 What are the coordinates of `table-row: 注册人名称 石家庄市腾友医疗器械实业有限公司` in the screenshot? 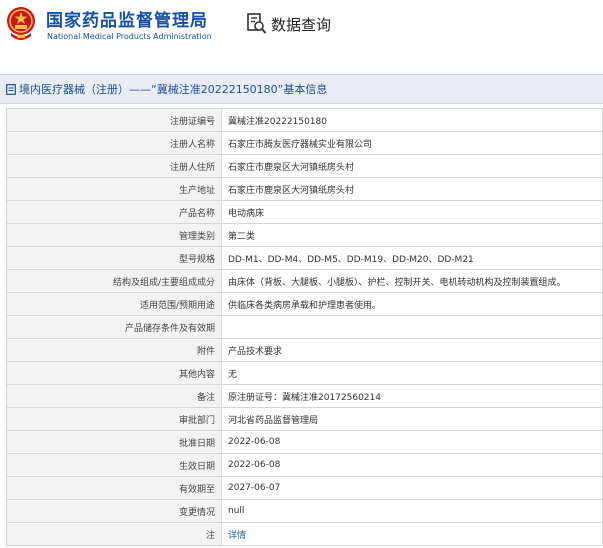 It's located at (304, 143).